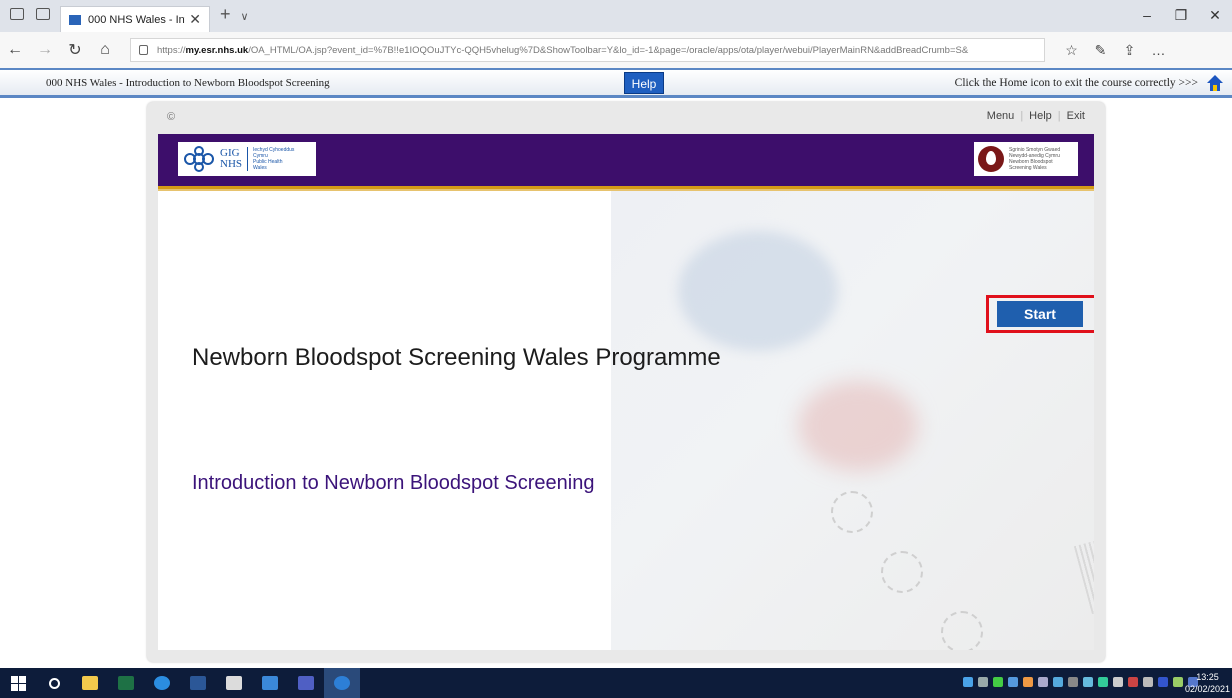 This screenshot has height=698, width=1232. I want to click on onedrive-icon, so click(968, 682).